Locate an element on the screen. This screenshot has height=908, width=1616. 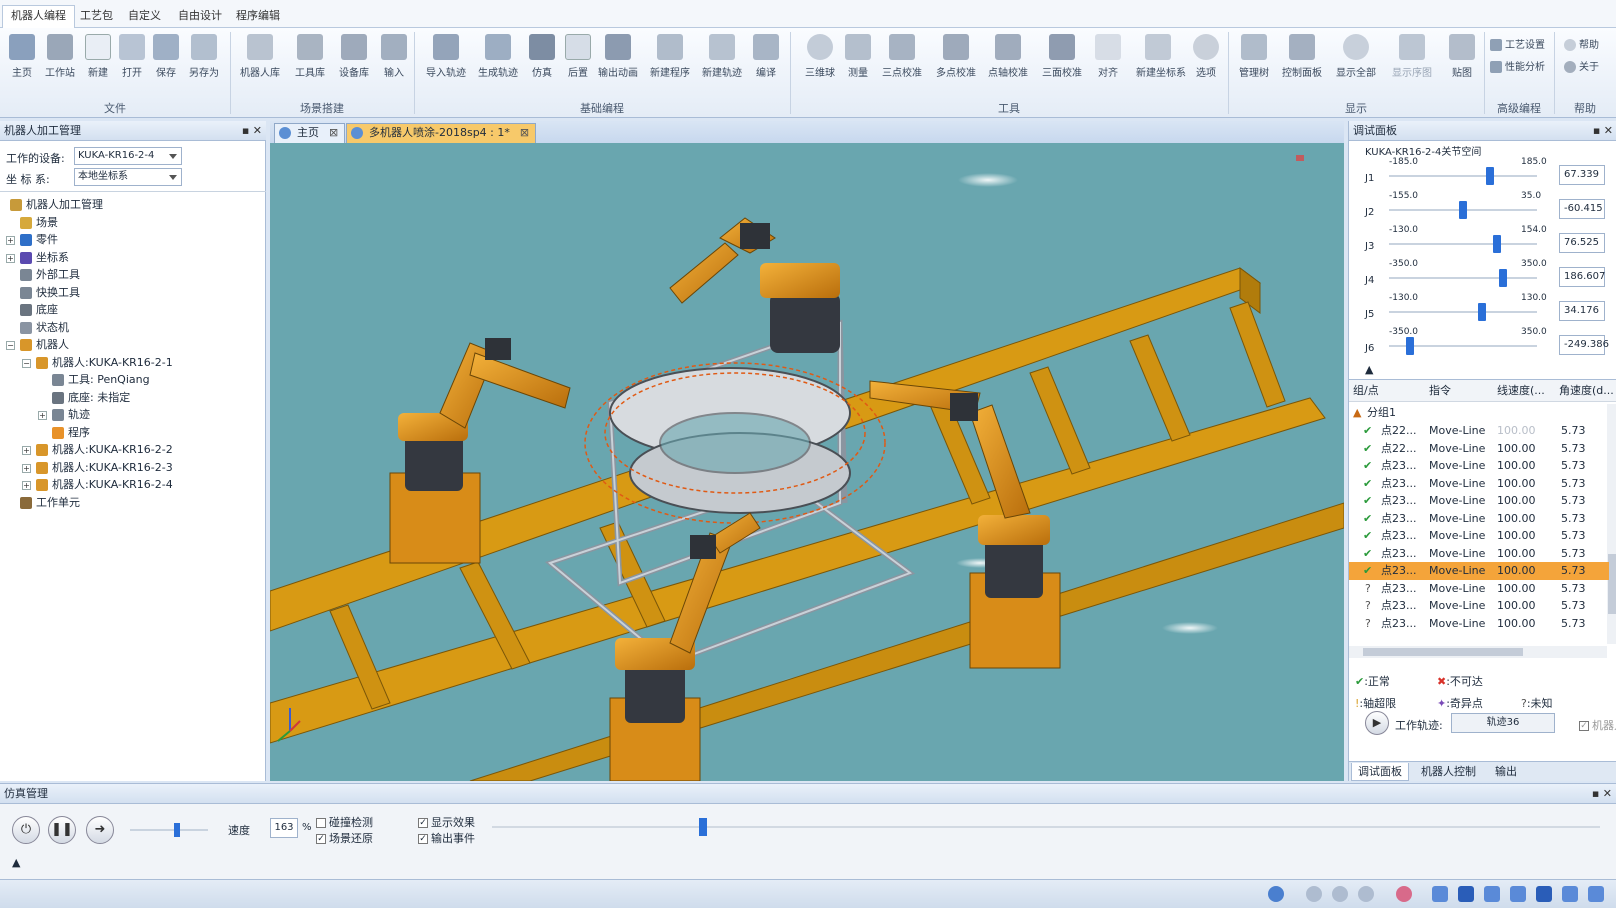
tab-free-design: 自由设计 is located at coordinates (200, 17).